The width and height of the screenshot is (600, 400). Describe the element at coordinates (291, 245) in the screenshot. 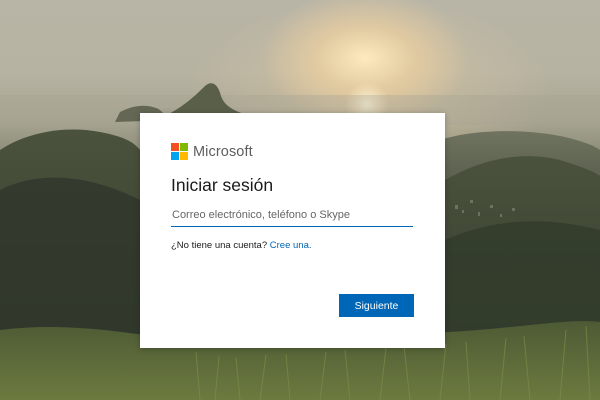

I see `create-account-link: Cree una.` at that location.